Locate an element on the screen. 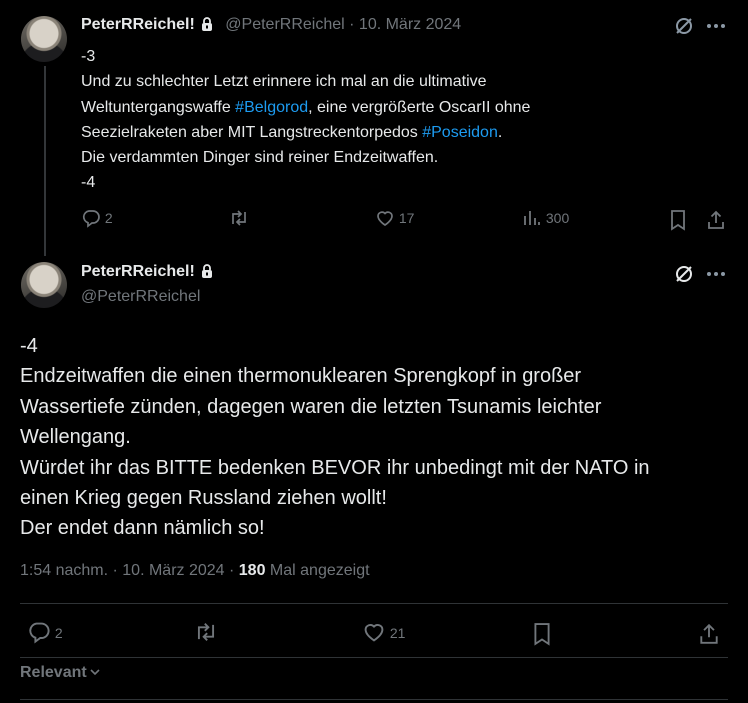 The image size is (748, 703). hashtag-poseidon: #Poseidon is located at coordinates (460, 132).